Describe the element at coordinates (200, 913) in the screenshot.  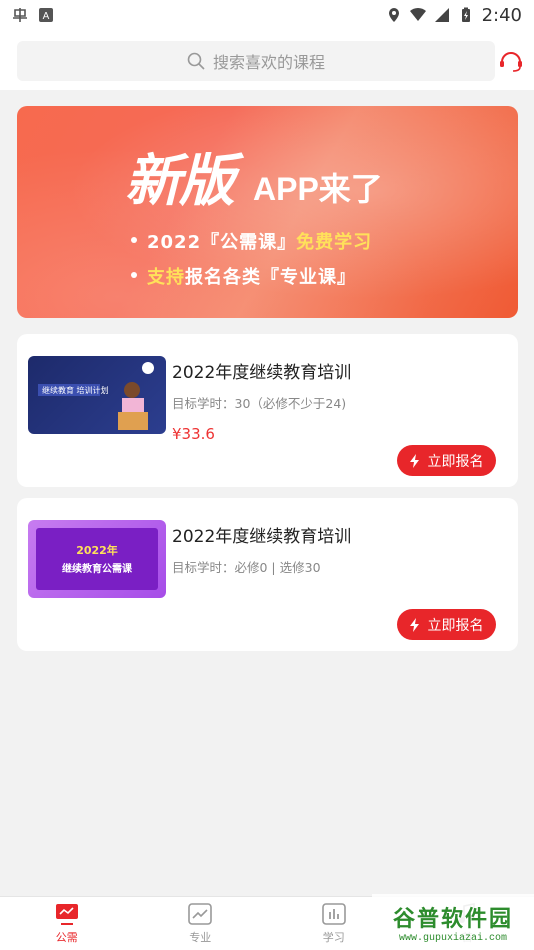
I see `trend-icon` at that location.